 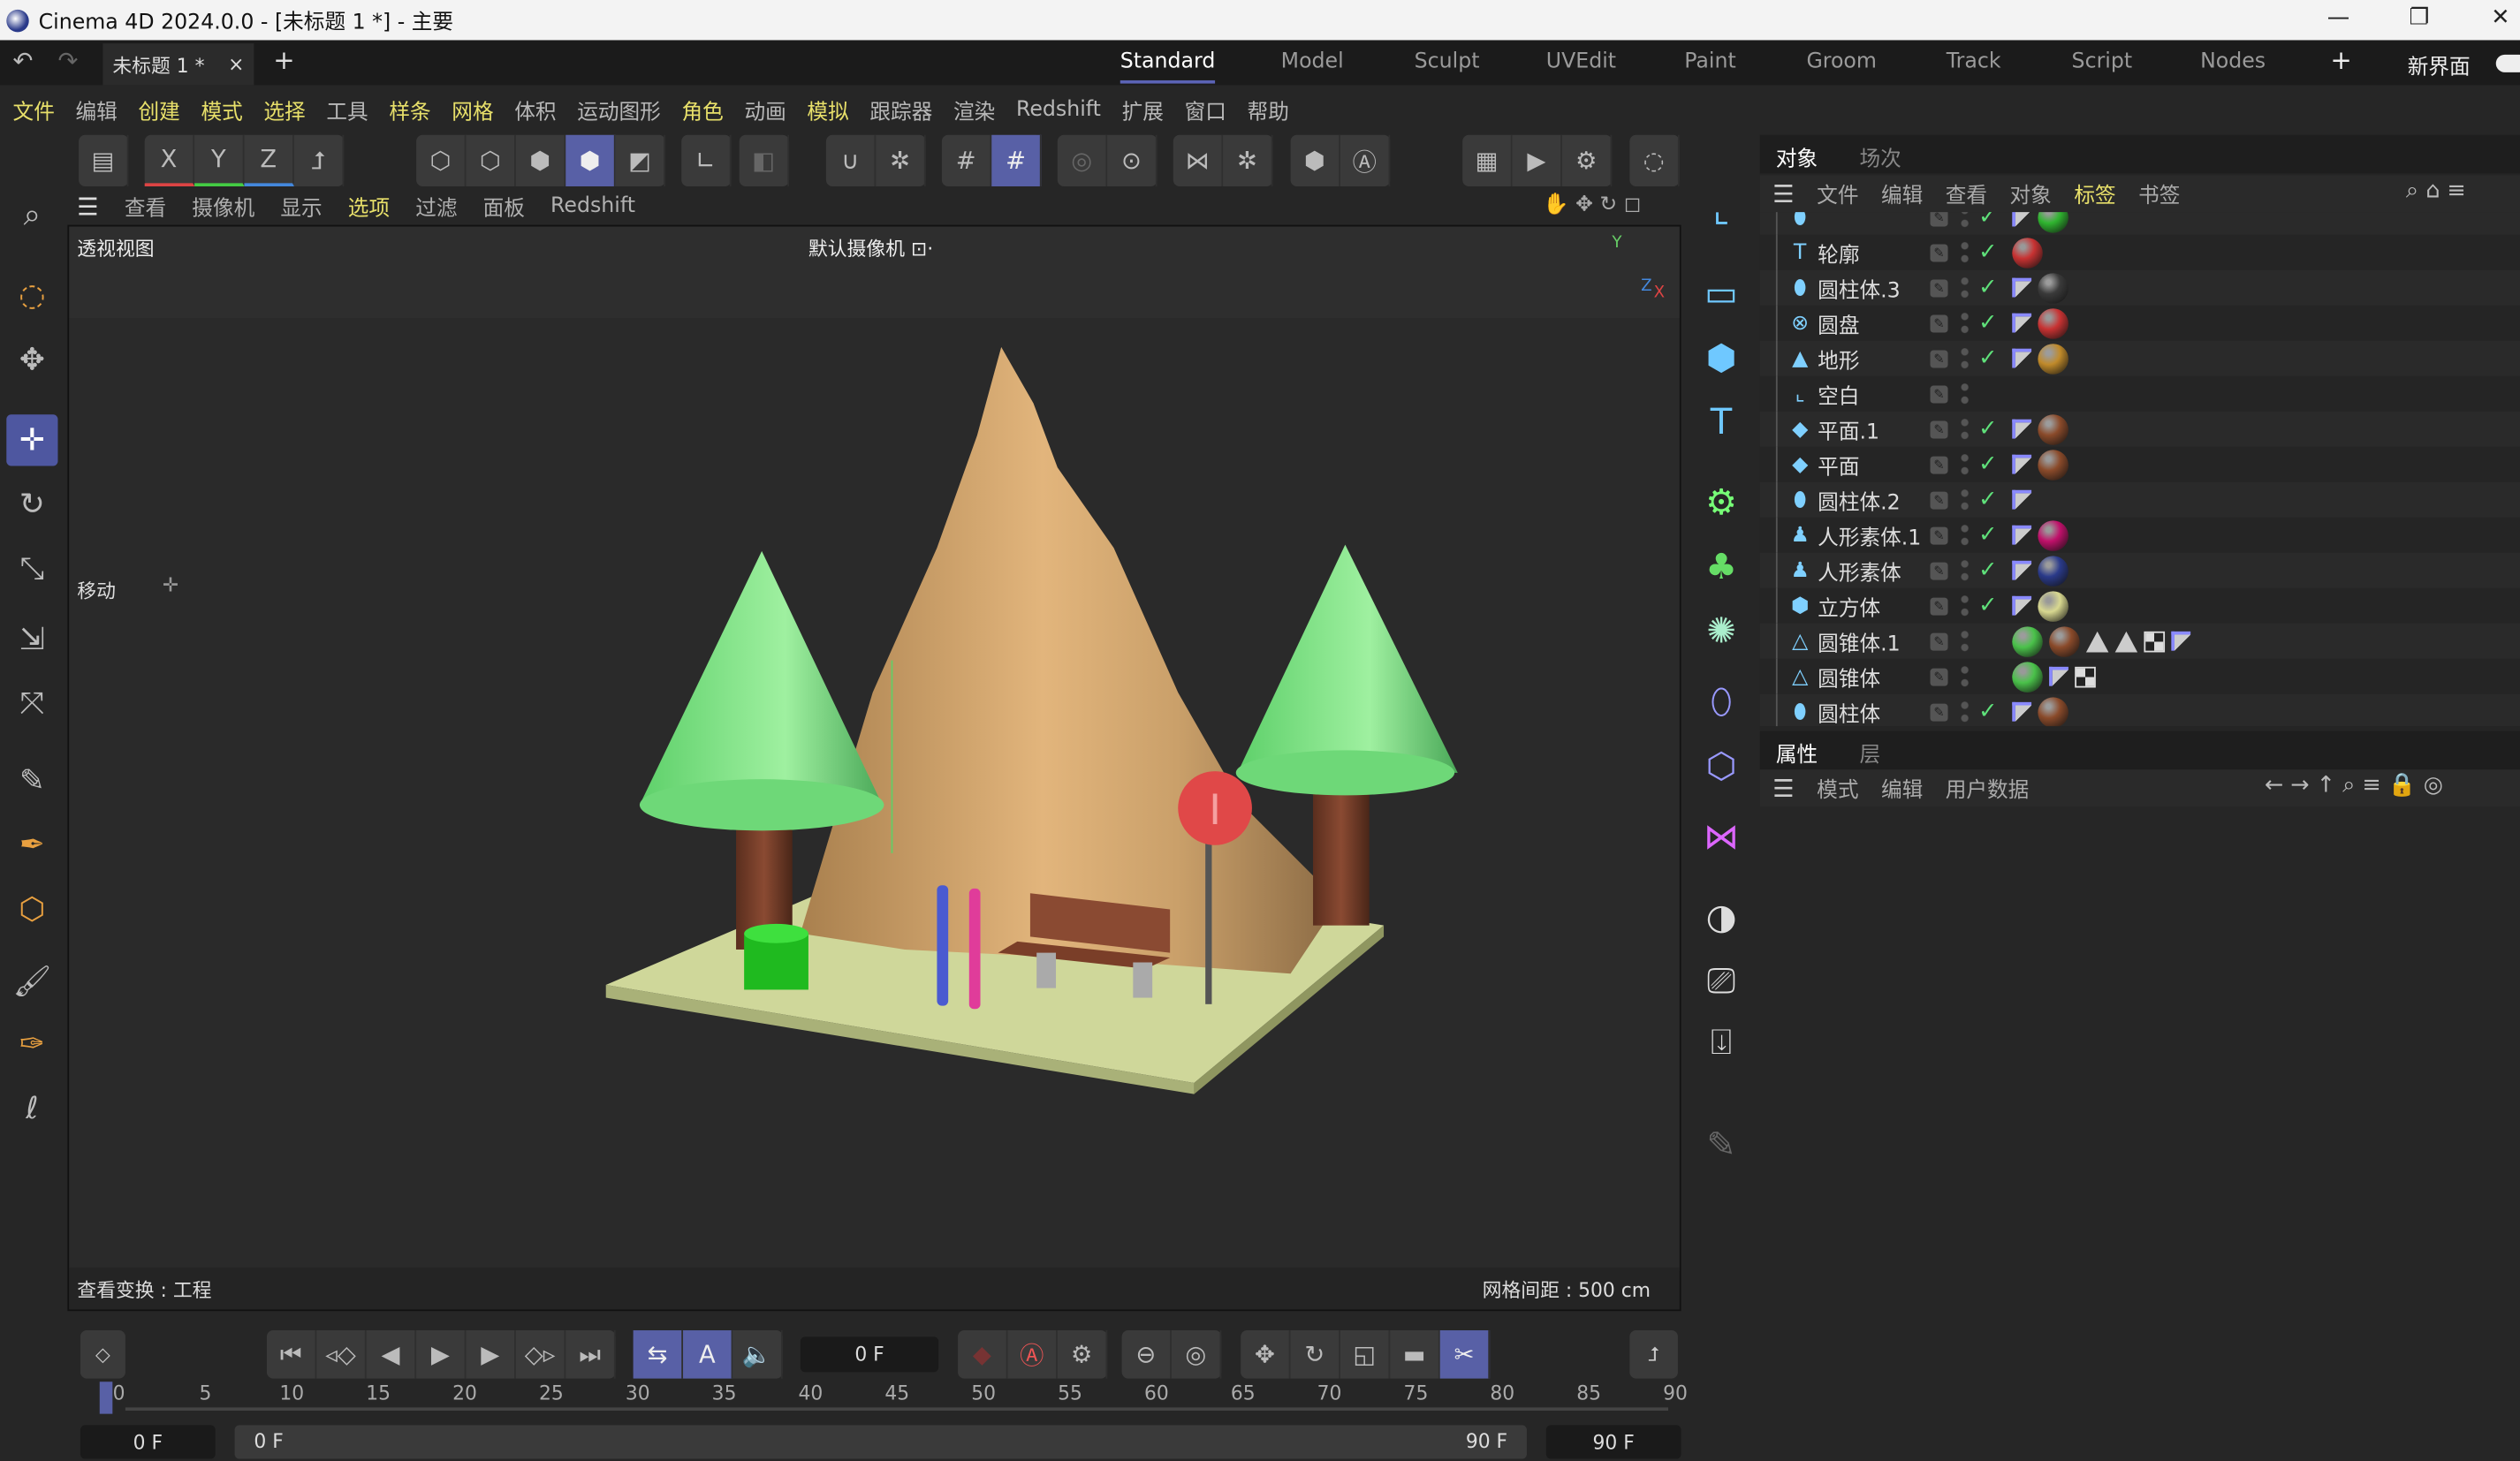 I want to click on attr-nav-icons: ← → ↑ ⌕ ≡ 🔒 ◎, so click(x=2354, y=786).